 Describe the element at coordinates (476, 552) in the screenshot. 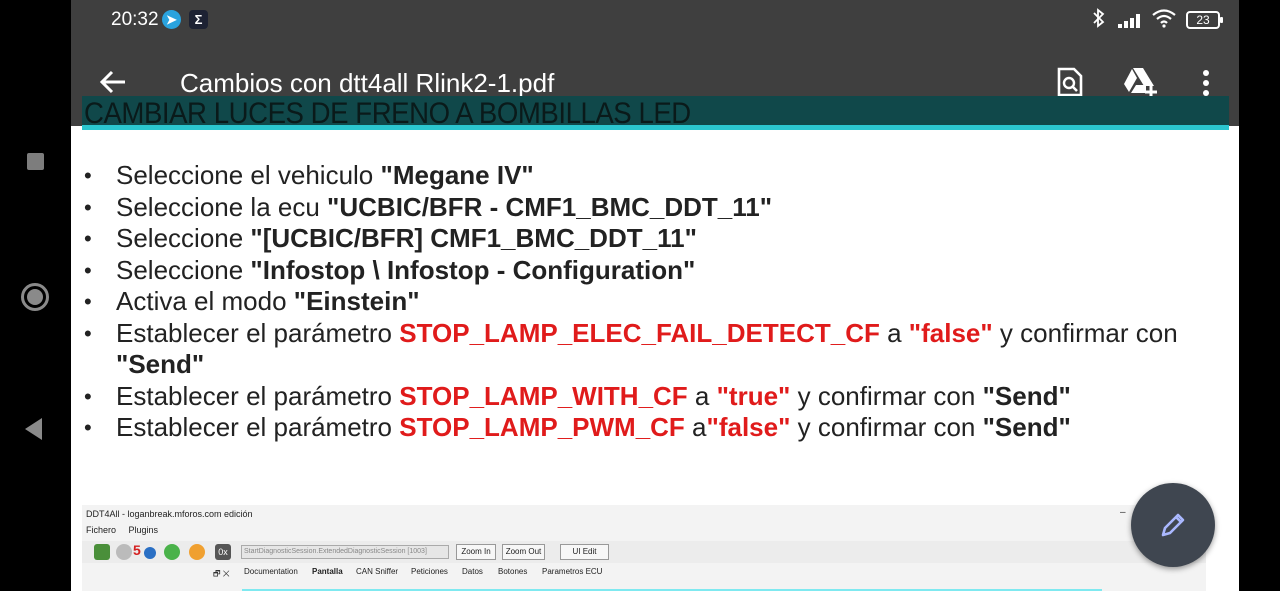

I see `zoom-in-button: Zoom In` at that location.